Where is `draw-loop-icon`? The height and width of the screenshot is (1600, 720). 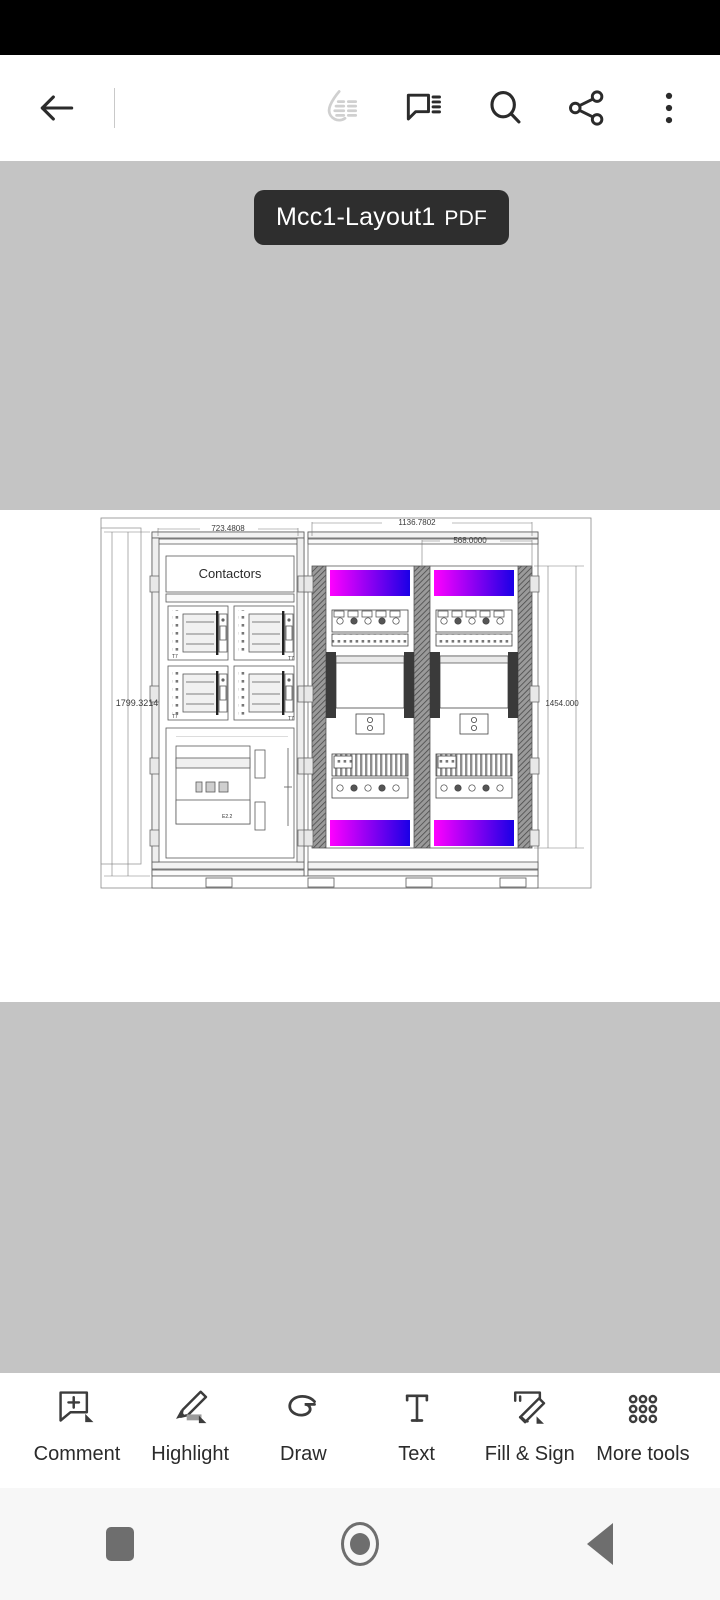
draw-loop-icon is located at coordinates (303, 1409).